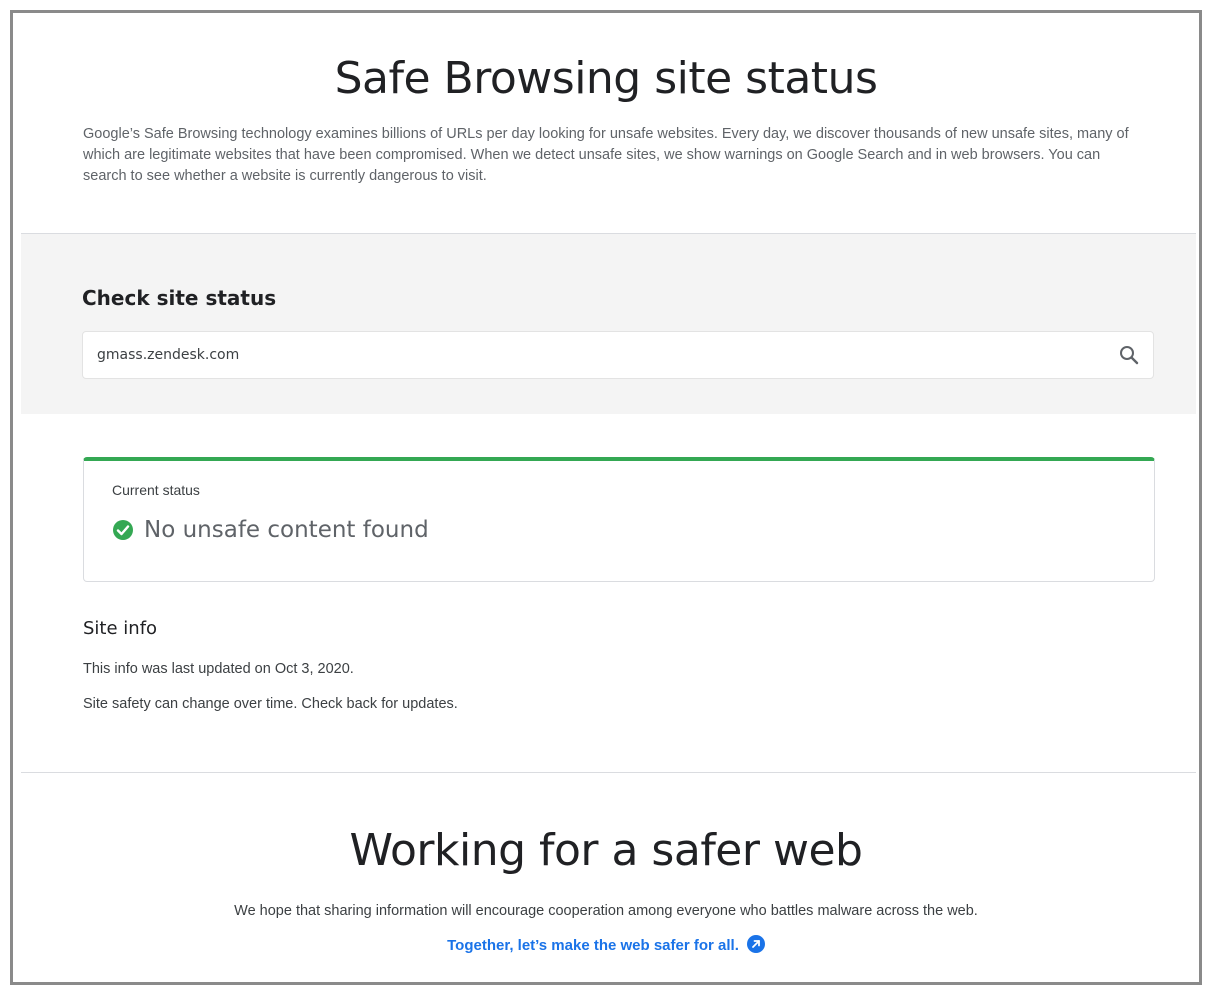 This screenshot has height=1000, width=1216. What do you see at coordinates (606, 850) in the screenshot?
I see `footer-title: Working for a safer web` at bounding box center [606, 850].